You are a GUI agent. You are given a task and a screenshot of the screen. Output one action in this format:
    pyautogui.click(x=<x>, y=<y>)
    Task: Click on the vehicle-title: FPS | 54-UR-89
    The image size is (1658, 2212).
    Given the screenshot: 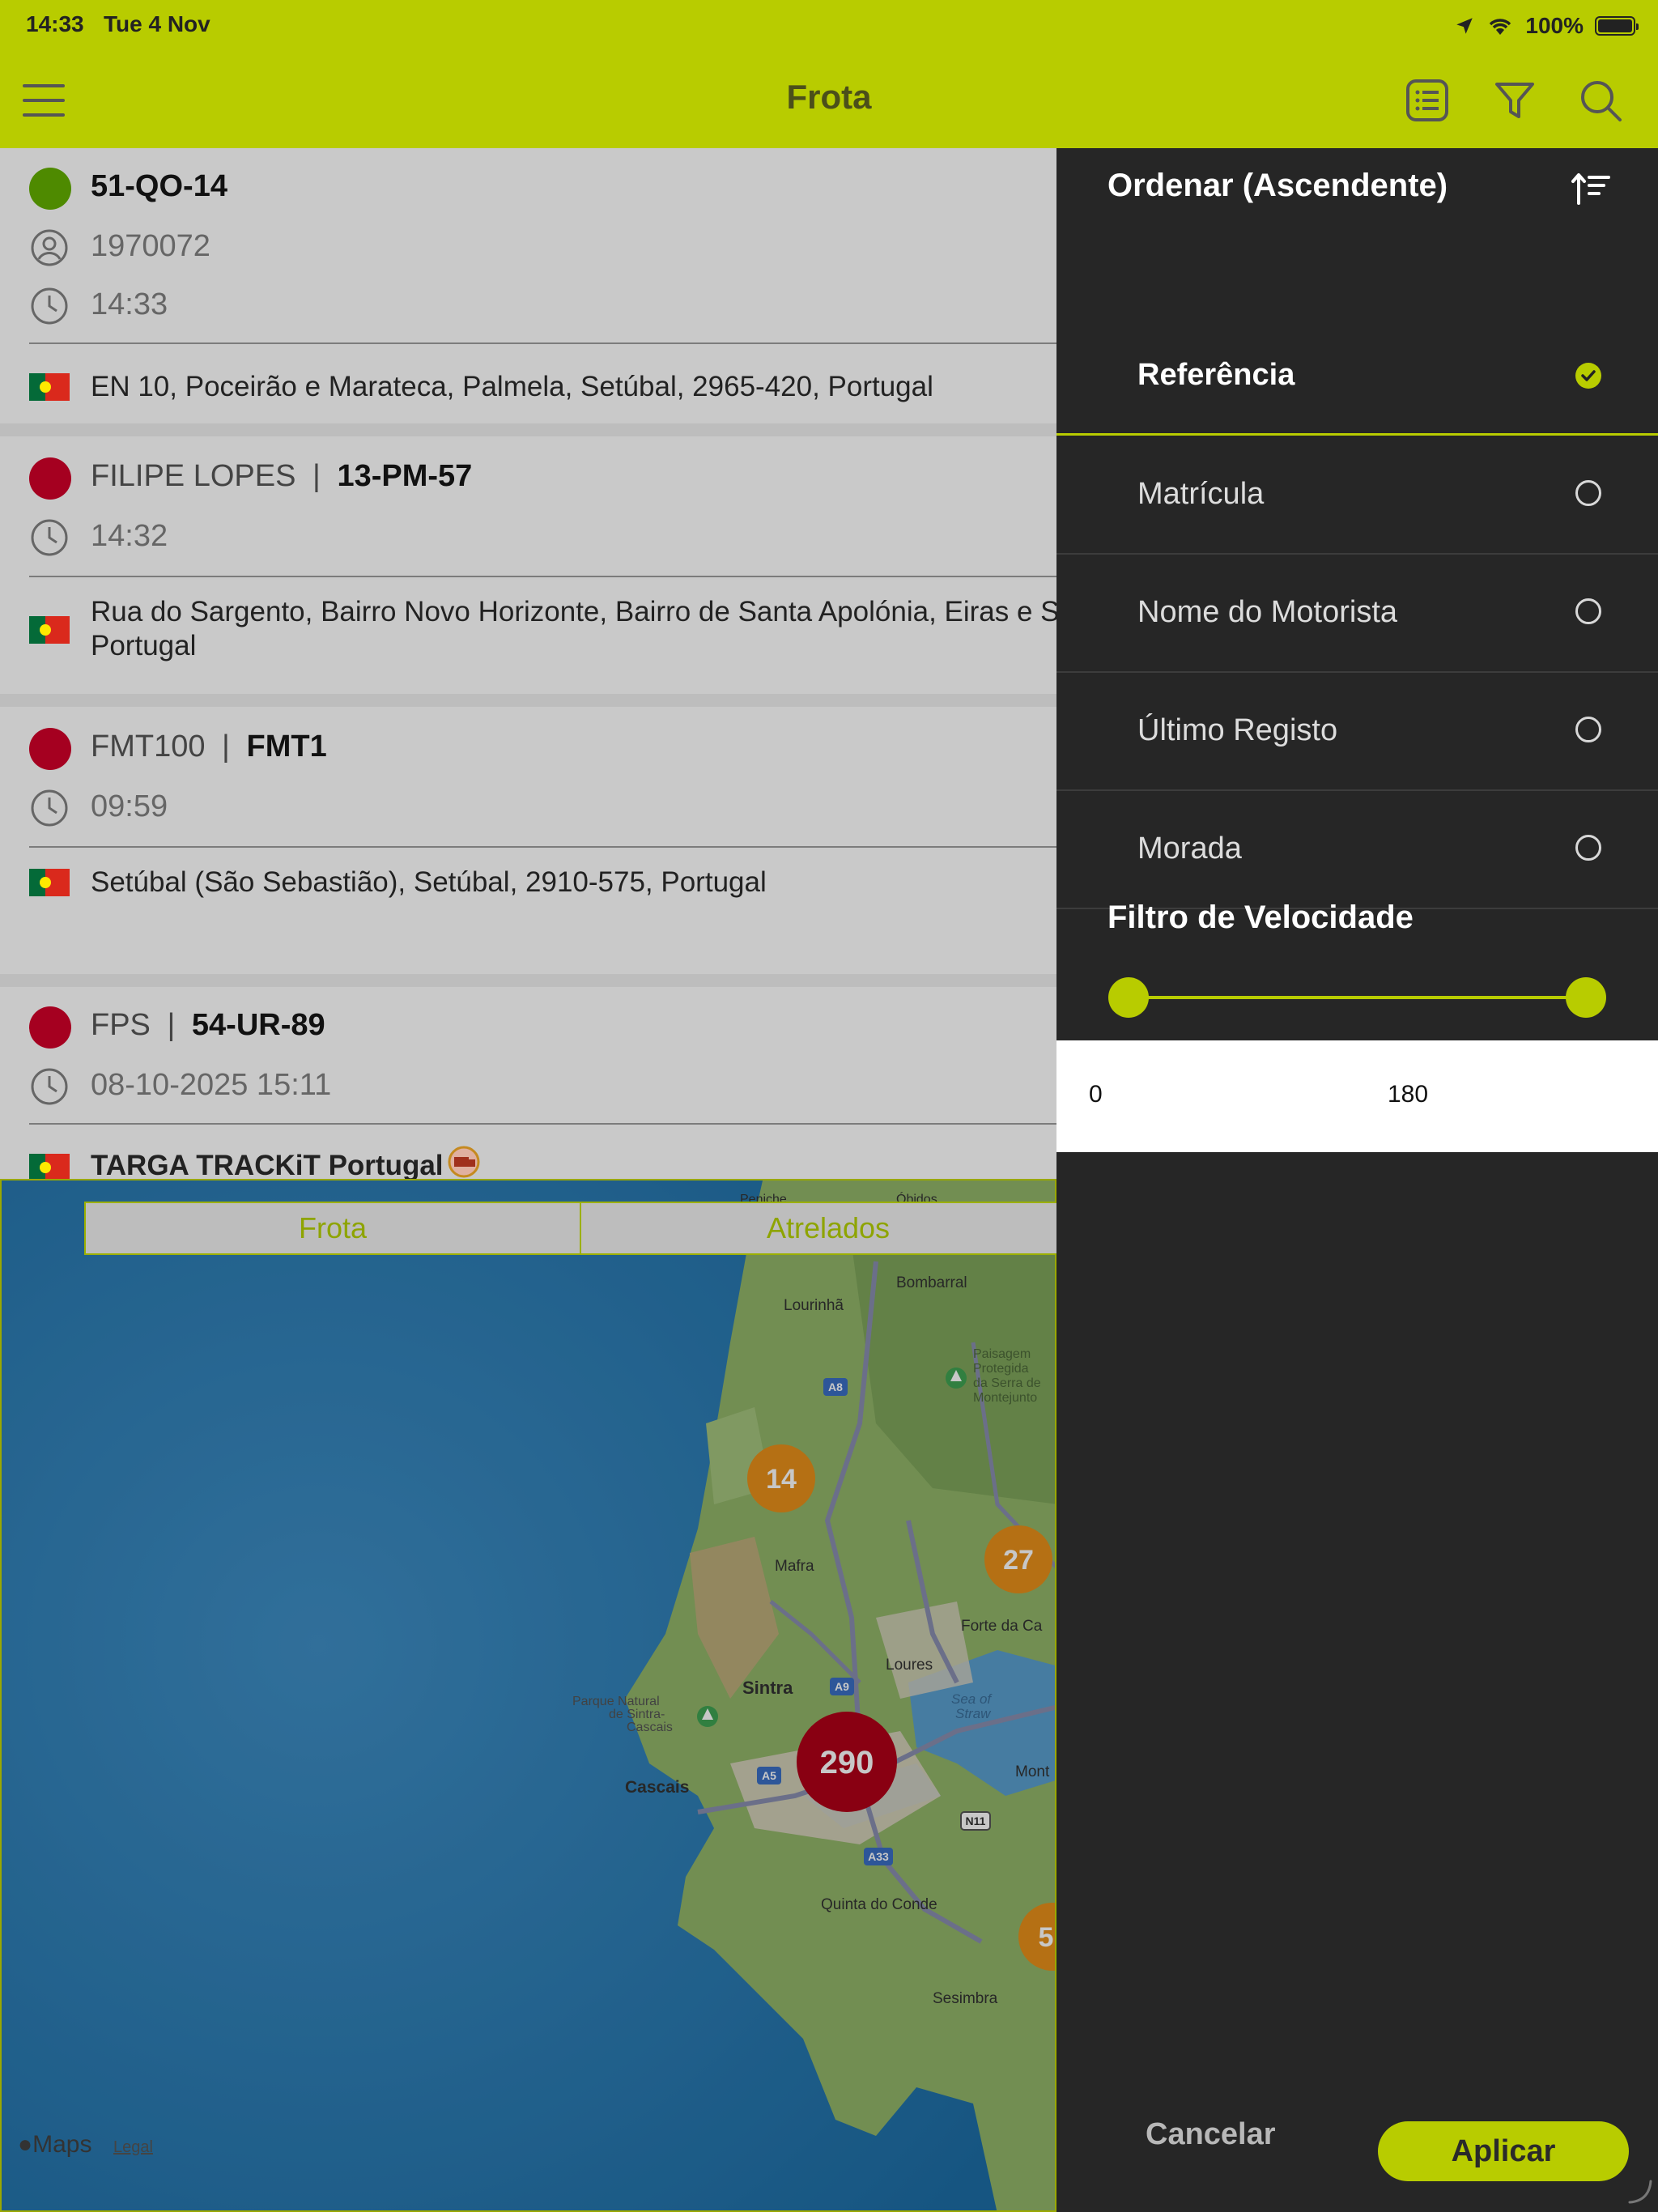 What is the action you would take?
    pyautogui.click(x=208, y=1026)
    